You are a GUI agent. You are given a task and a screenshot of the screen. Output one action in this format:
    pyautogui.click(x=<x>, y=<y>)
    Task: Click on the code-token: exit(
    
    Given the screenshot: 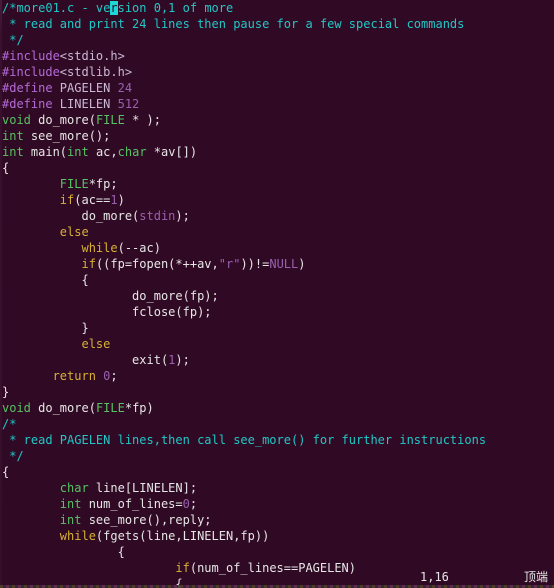 What is the action you would take?
    pyautogui.click(x=85, y=360)
    